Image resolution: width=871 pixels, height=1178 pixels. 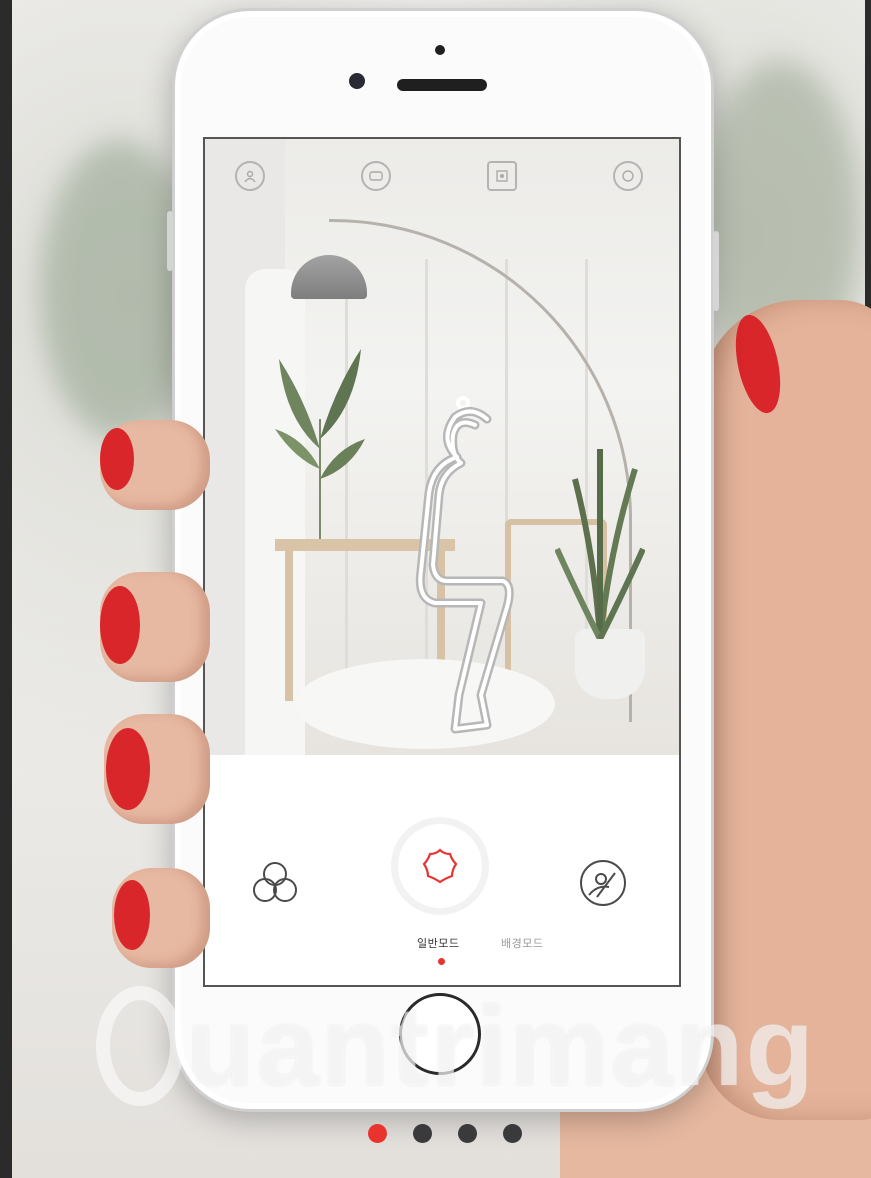 What do you see at coordinates (438, 943) in the screenshot?
I see `mode-tab-normal: 일반모드` at bounding box center [438, 943].